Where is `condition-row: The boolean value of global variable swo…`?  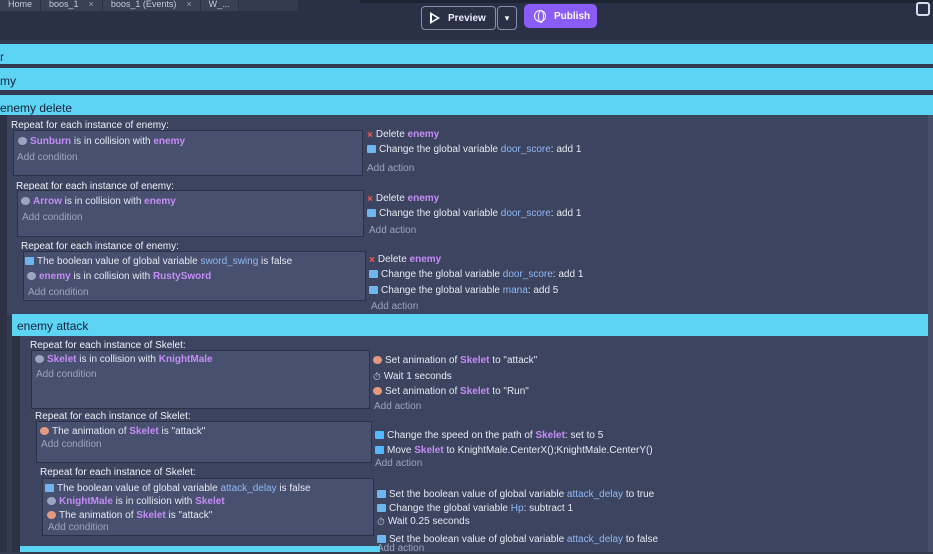
condition-row: The boolean value of global variable swo… is located at coordinates (158, 261).